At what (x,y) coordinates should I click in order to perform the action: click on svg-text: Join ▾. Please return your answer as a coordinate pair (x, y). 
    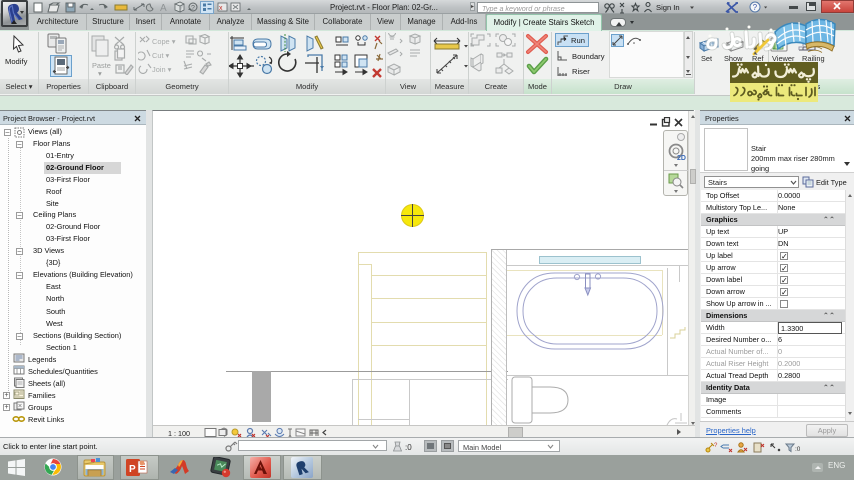
    Looking at the image, I should click on (162, 69).